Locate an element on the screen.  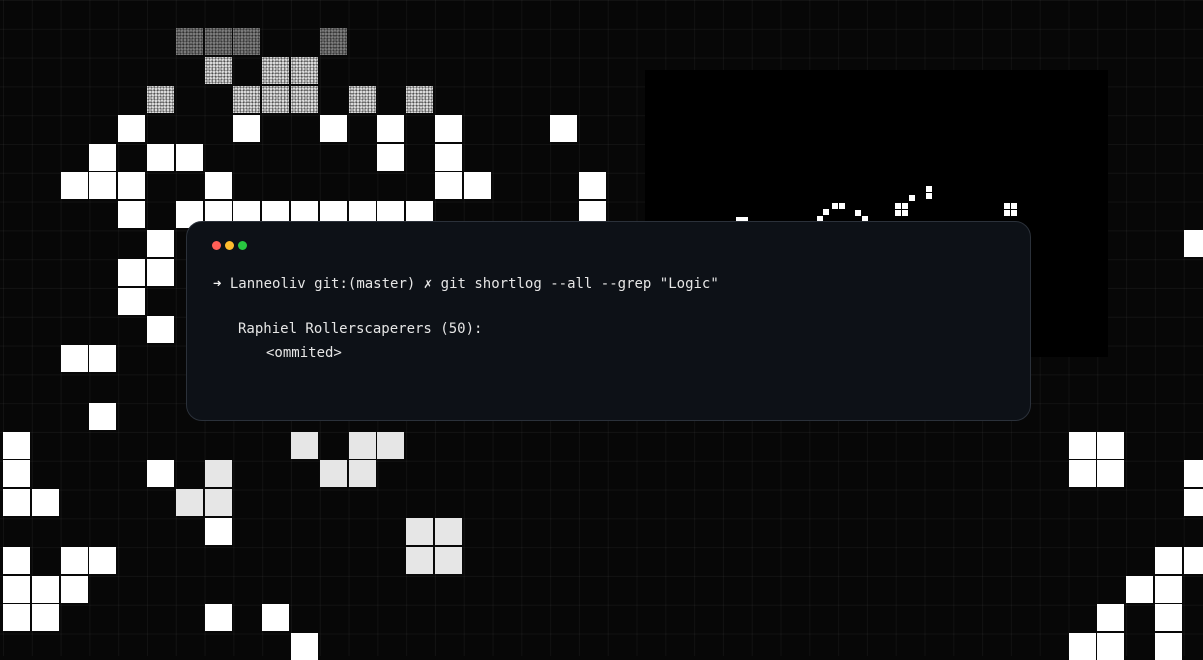
prompt-directory: Lanneoliv is located at coordinates (267, 284).